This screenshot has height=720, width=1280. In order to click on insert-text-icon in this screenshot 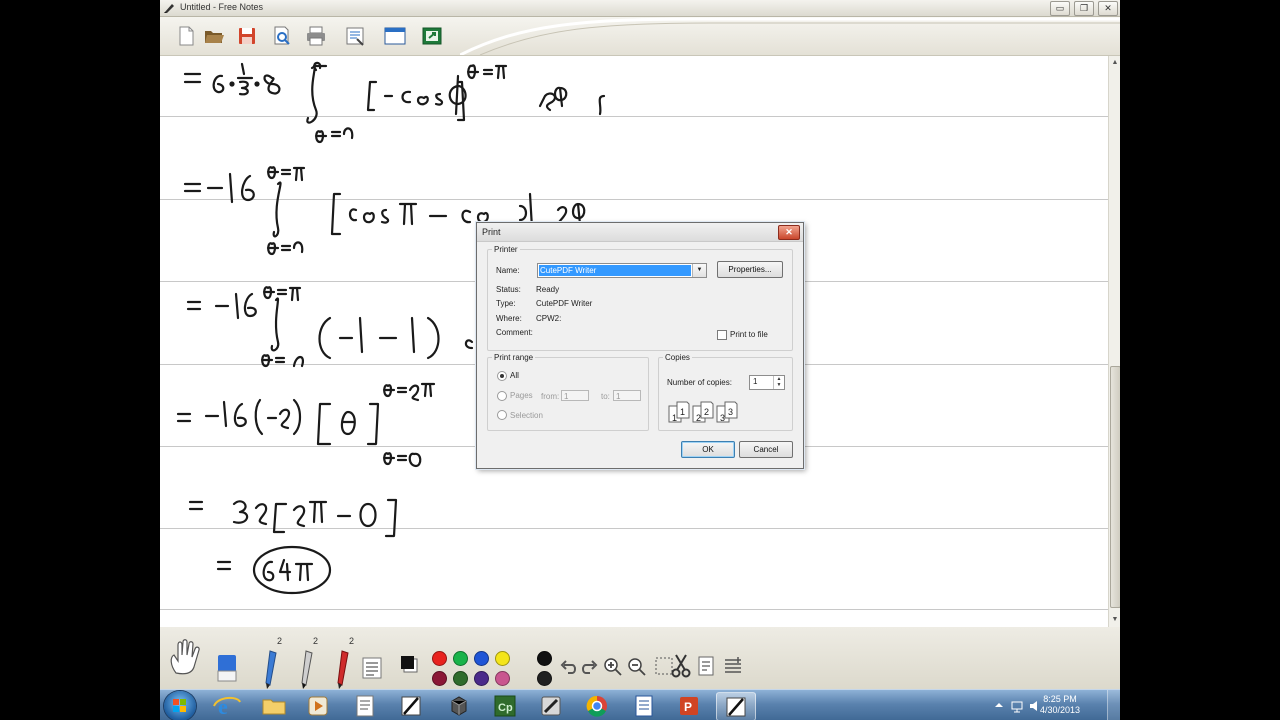, I will do `click(706, 666)`.